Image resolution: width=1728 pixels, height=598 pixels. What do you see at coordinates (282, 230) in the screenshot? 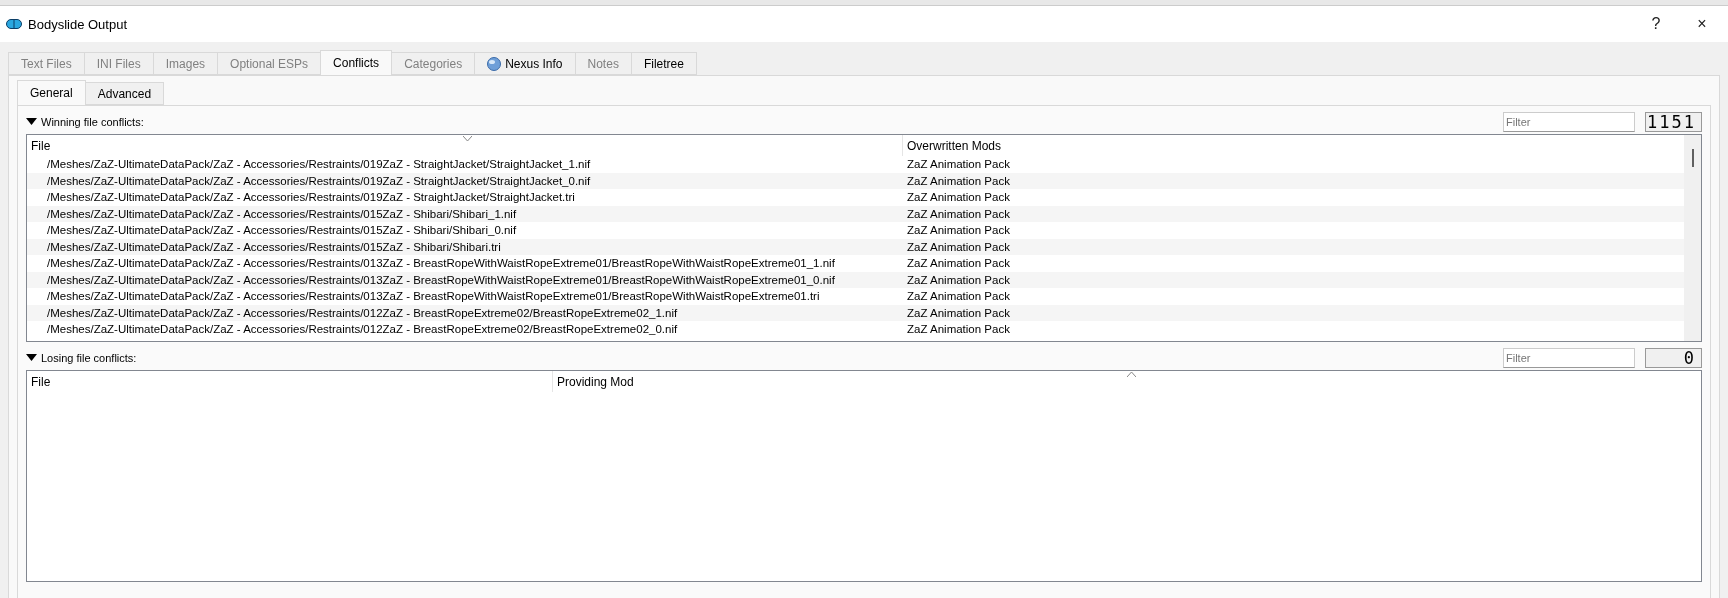
I see `file-path-cell-text: /Meshes/ZaZ-UltimateDataPack/ZaZ - Accessories/Restraints/015ZaZ - Shibari/Shibari_0.nif` at bounding box center [282, 230].